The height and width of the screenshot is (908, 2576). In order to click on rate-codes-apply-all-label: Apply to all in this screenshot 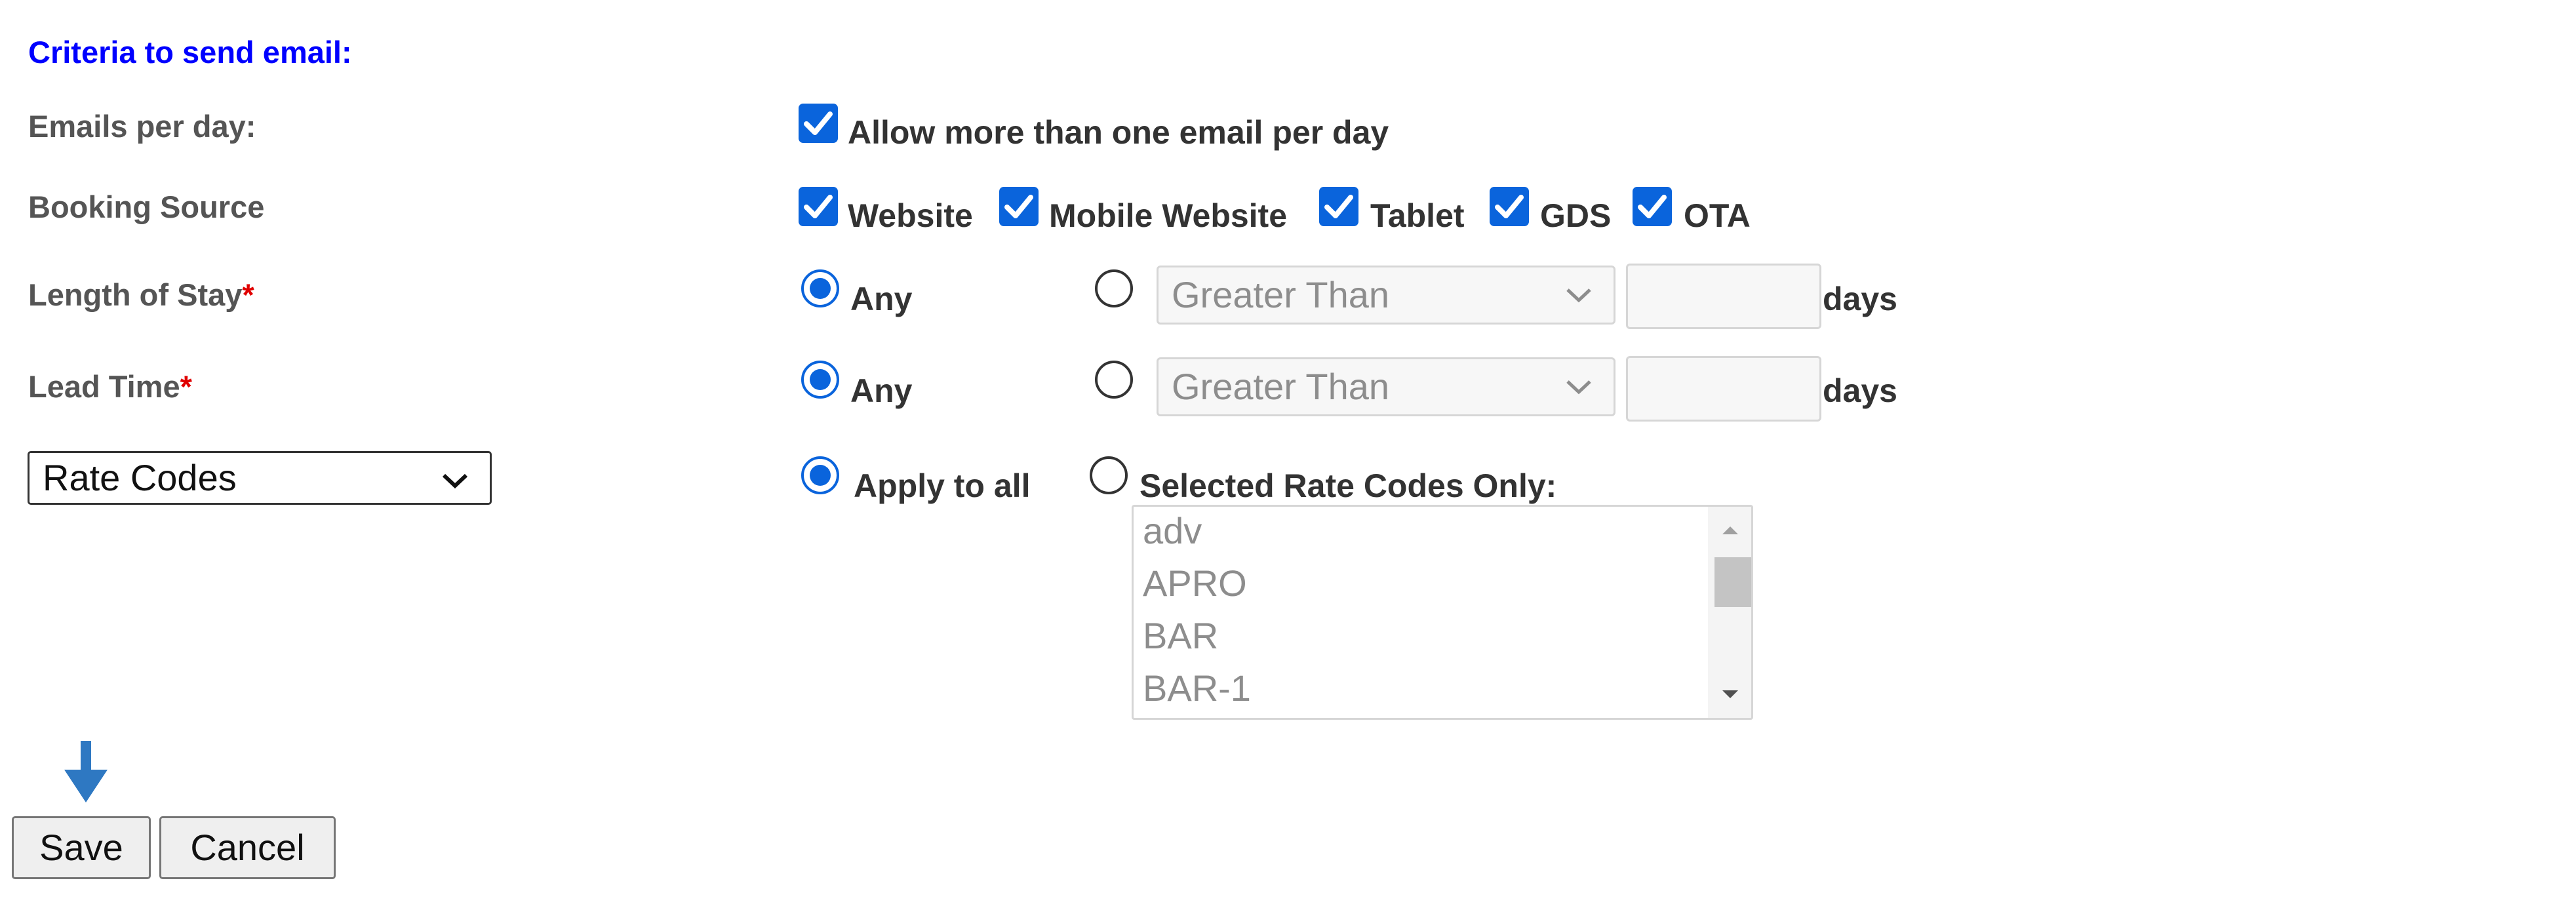, I will do `click(942, 485)`.